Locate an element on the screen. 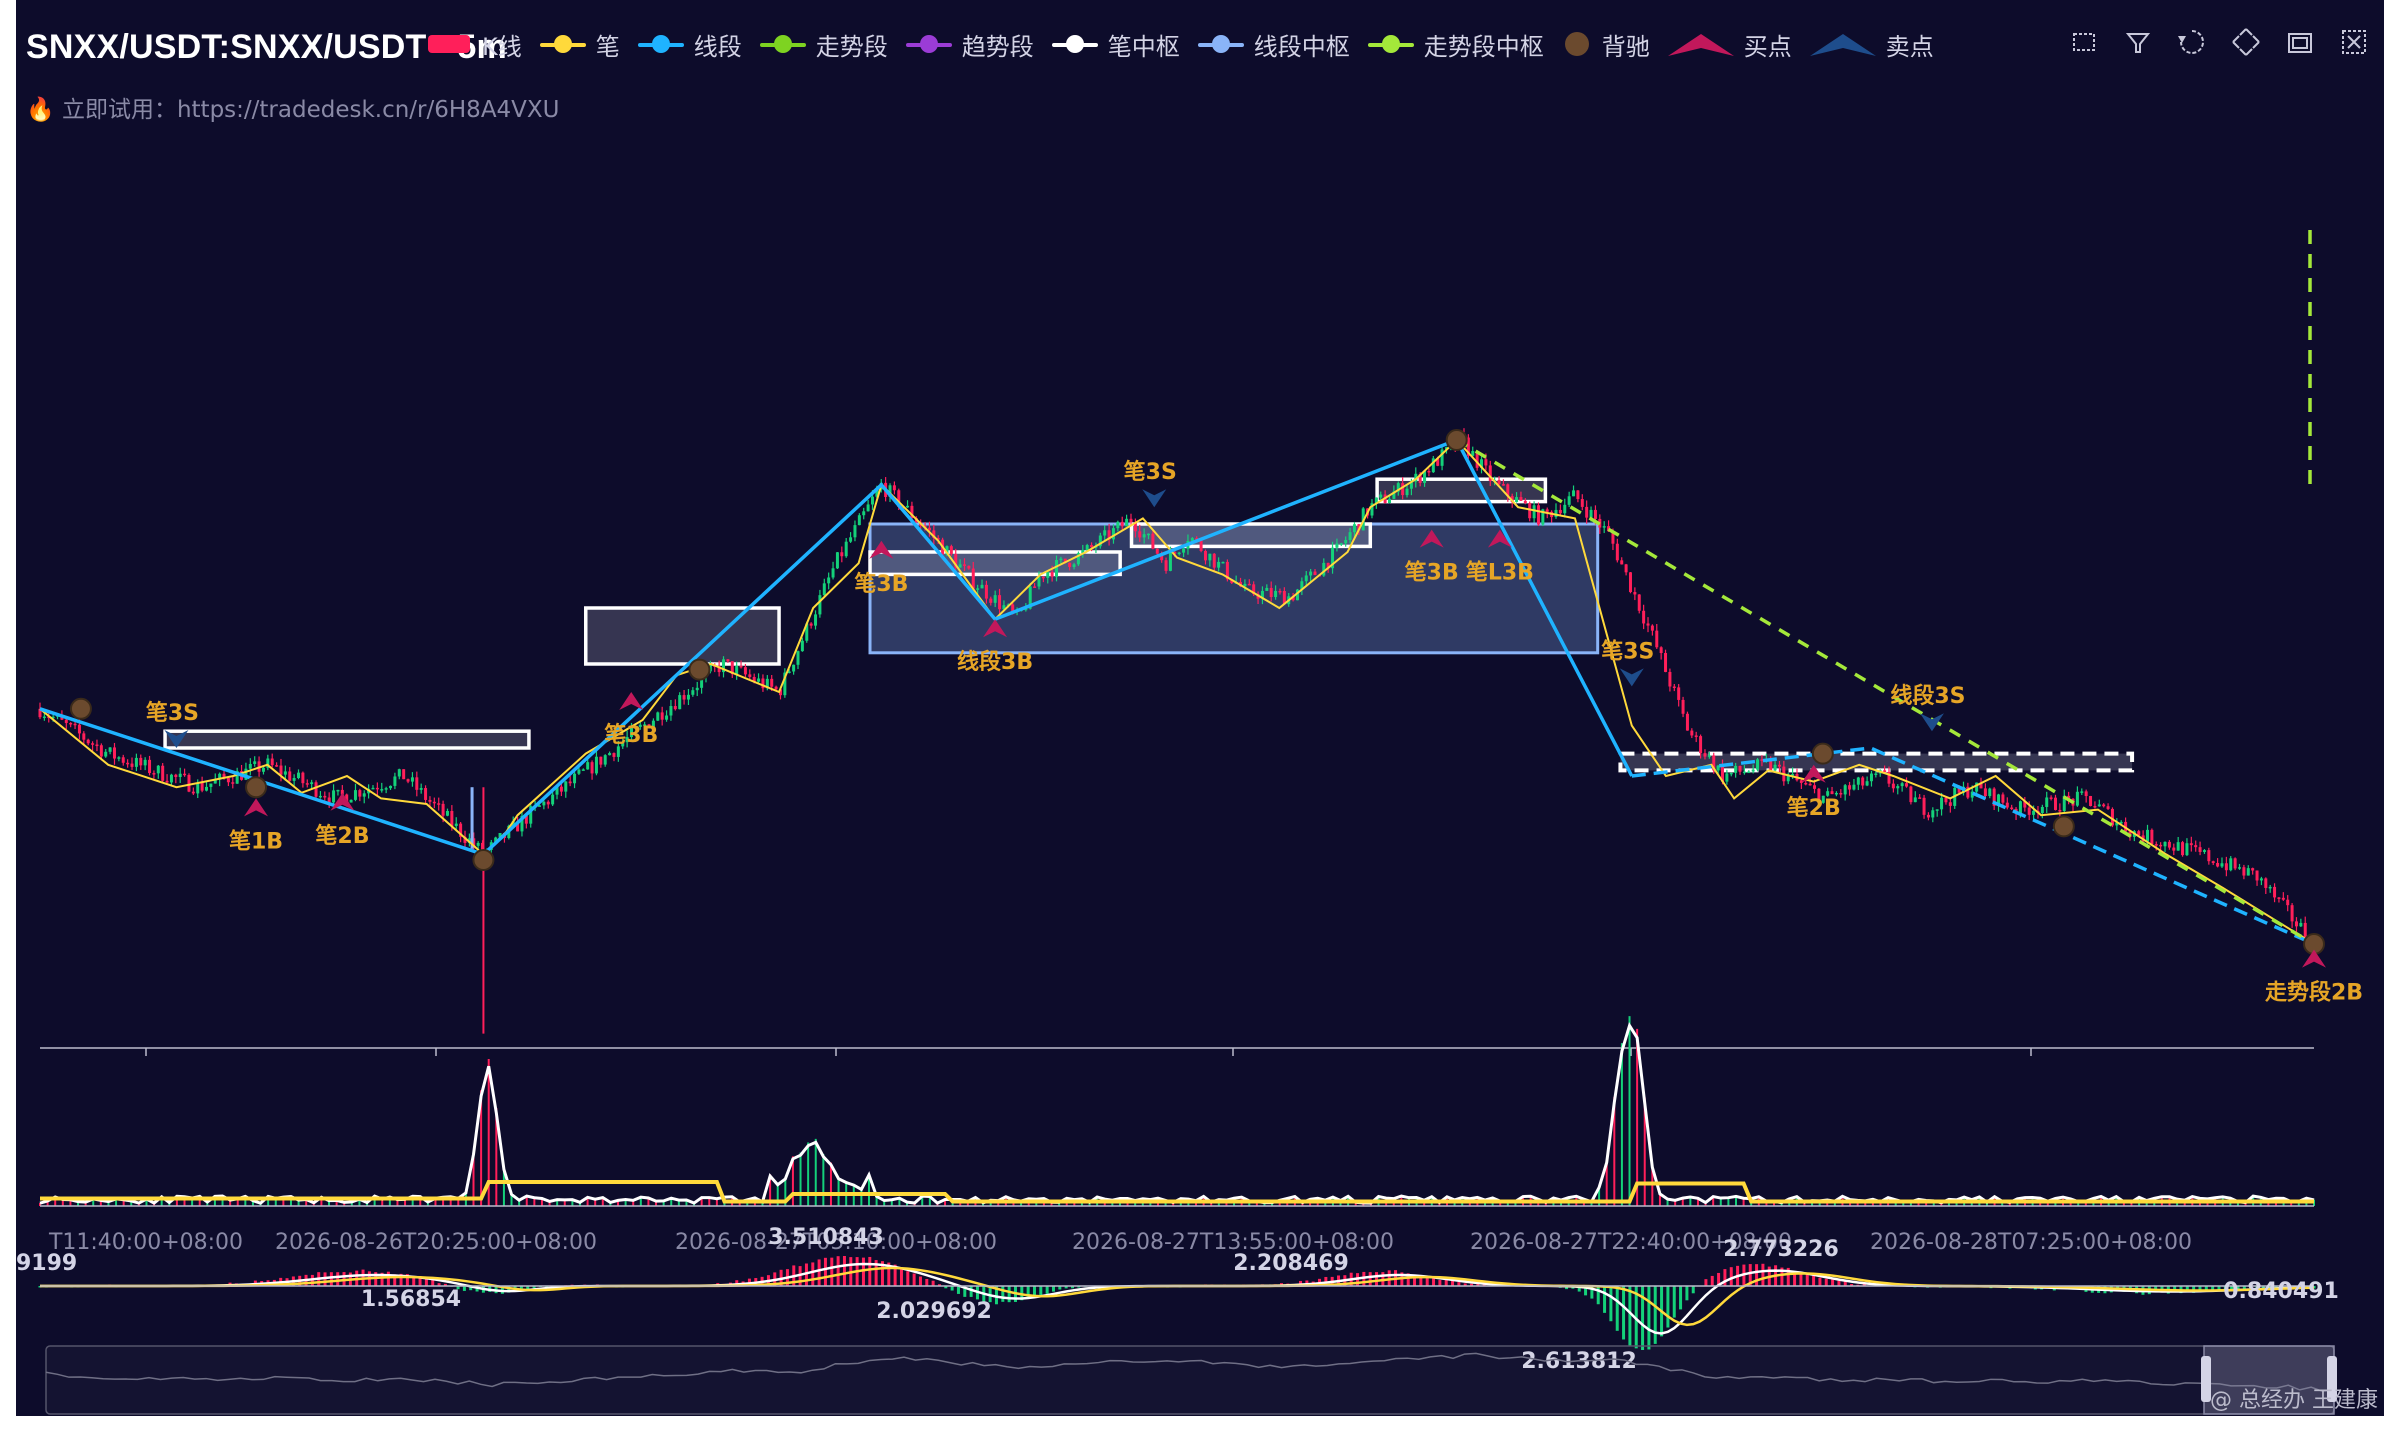 The image size is (2400, 1440). watermark: @ 总经办 王建康 is located at coordinates (2294, 1400).